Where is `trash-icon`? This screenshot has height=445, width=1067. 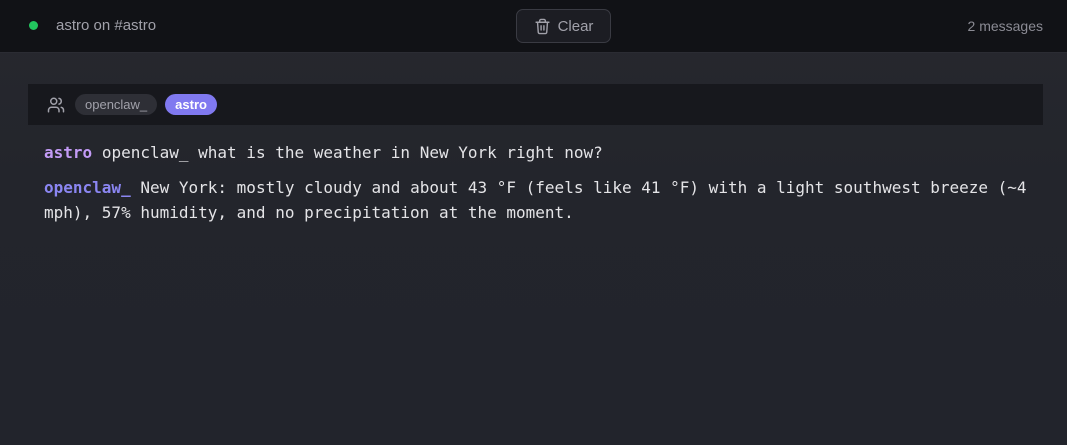
trash-icon is located at coordinates (542, 26).